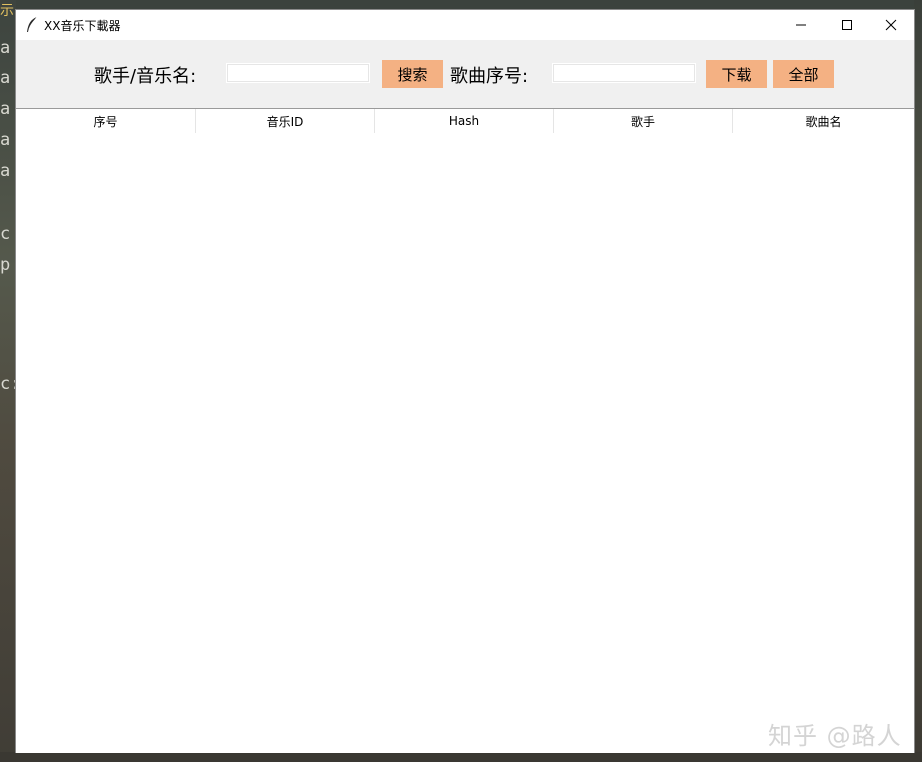  Describe the element at coordinates (918, 381) in the screenshot. I see `desktop-background-right` at that location.